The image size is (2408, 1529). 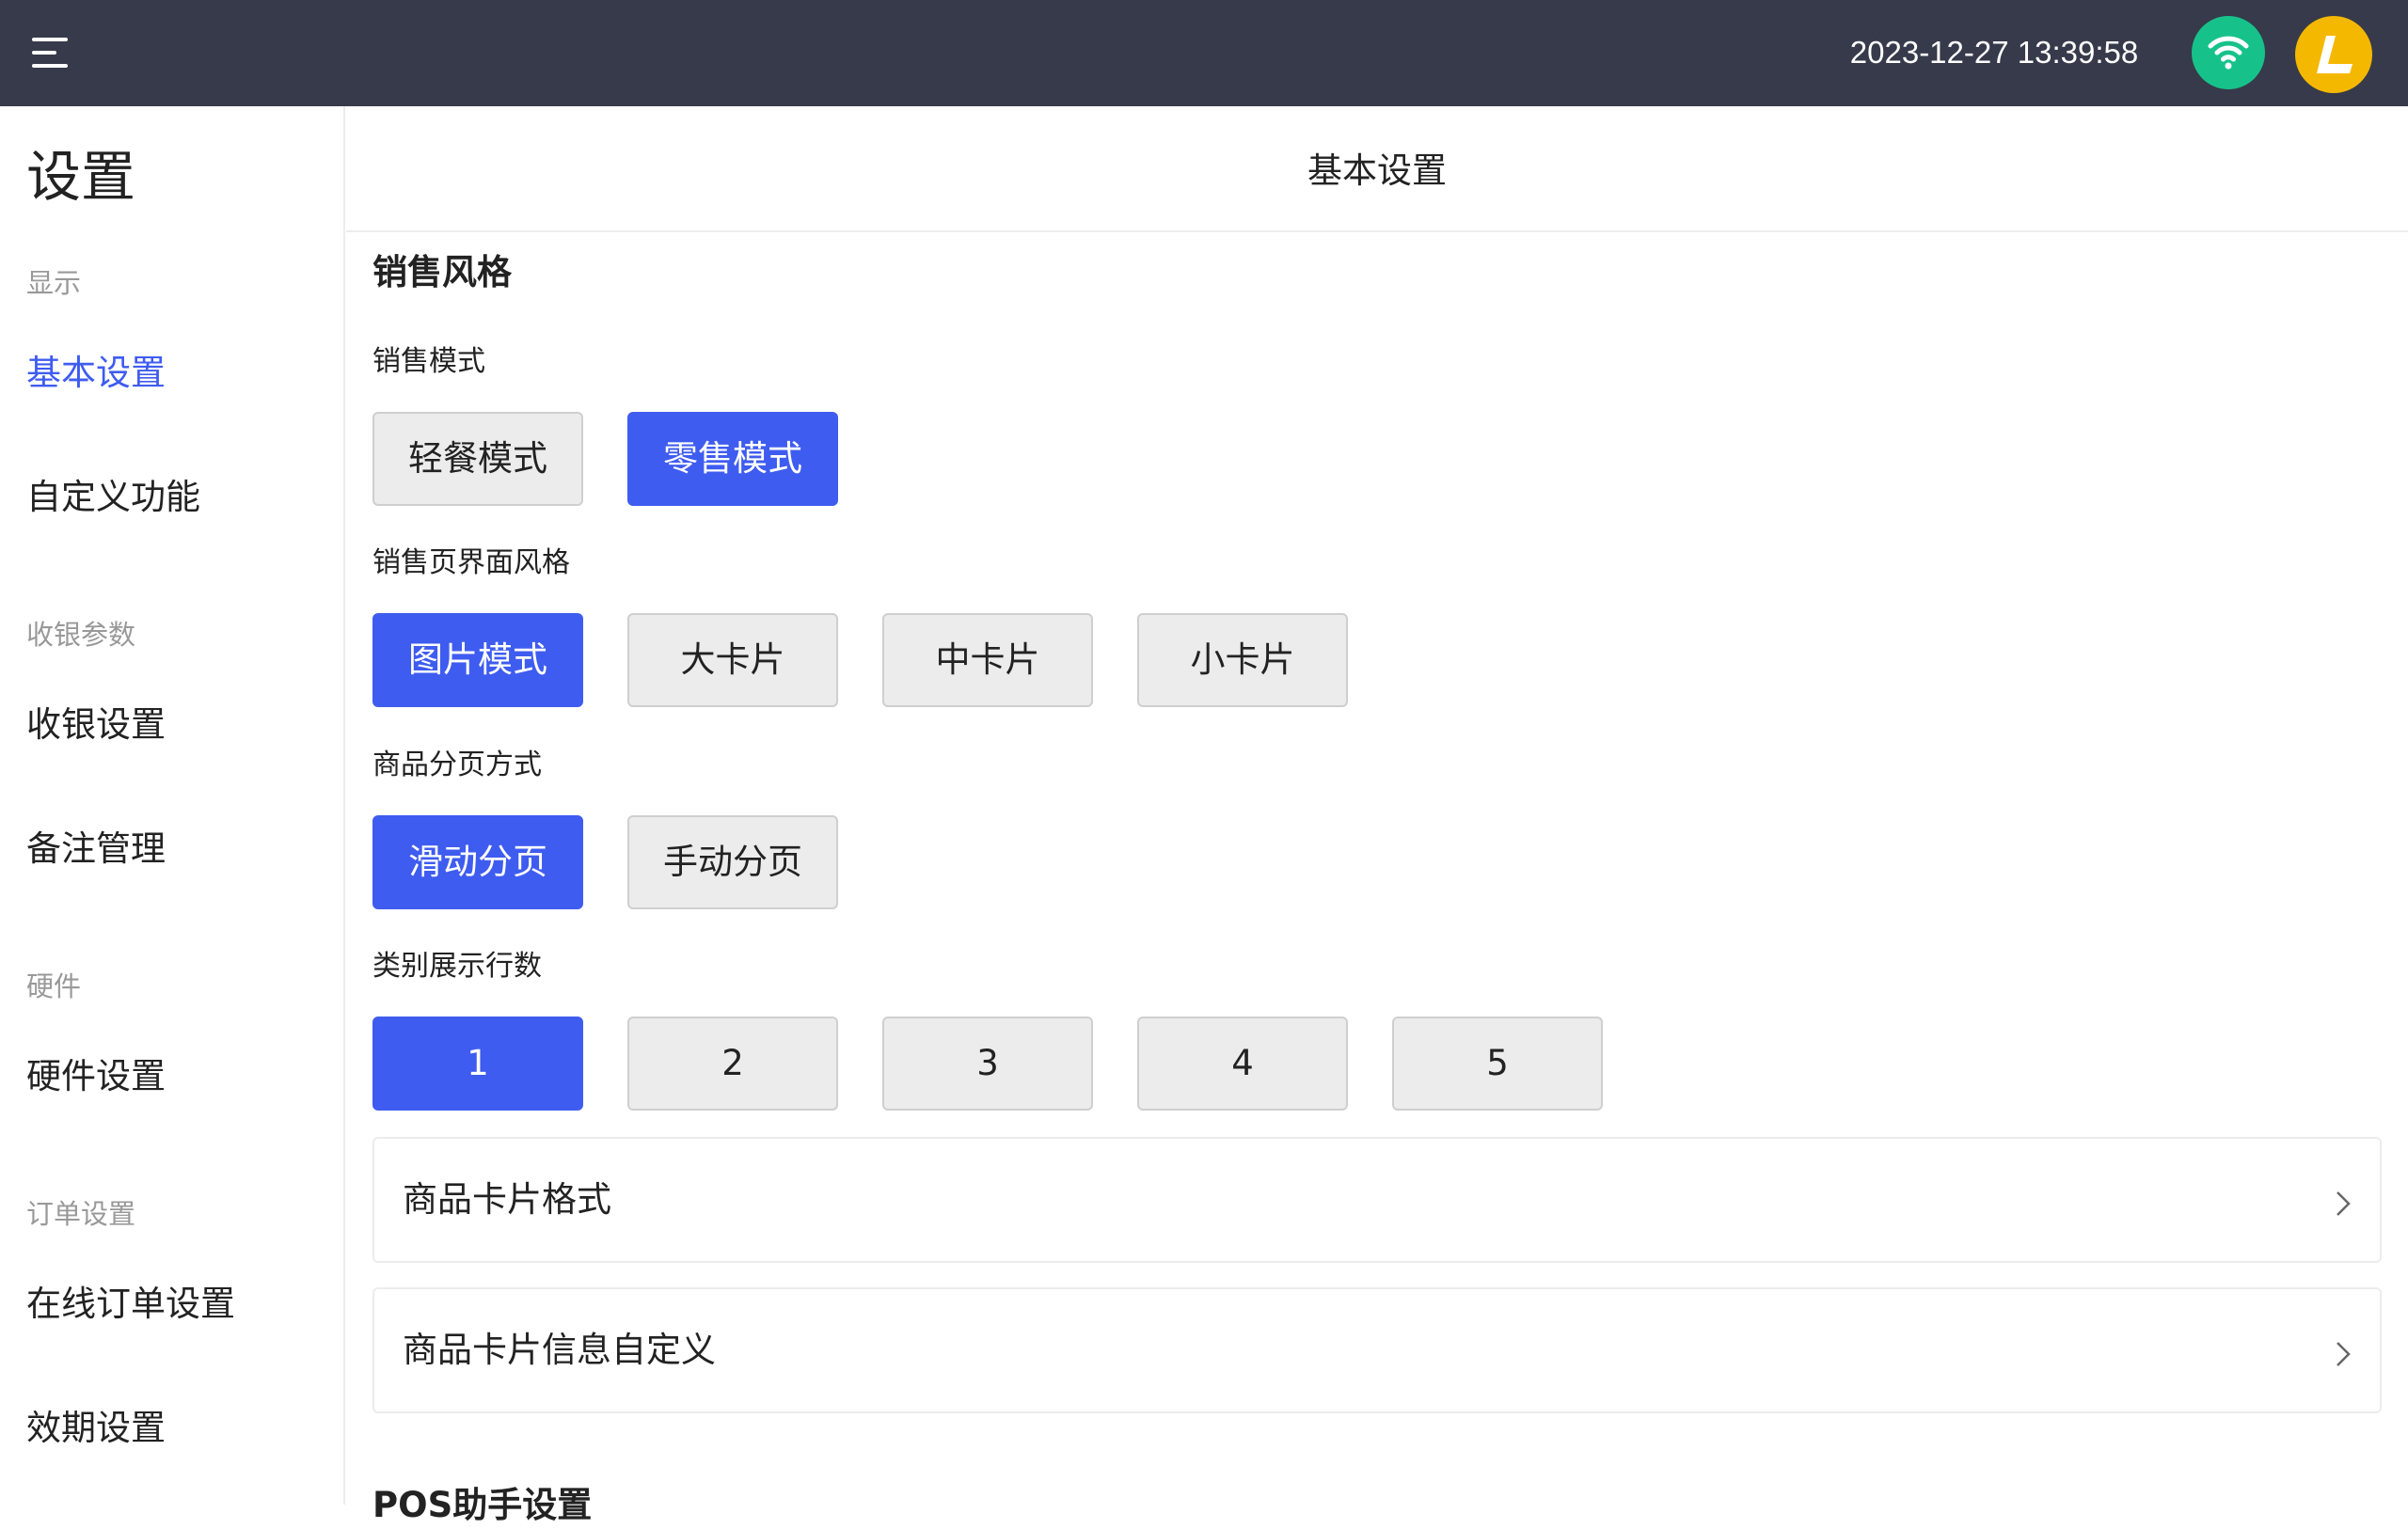 What do you see at coordinates (51, 52) in the screenshot?
I see `hamburger-menu-icon` at bounding box center [51, 52].